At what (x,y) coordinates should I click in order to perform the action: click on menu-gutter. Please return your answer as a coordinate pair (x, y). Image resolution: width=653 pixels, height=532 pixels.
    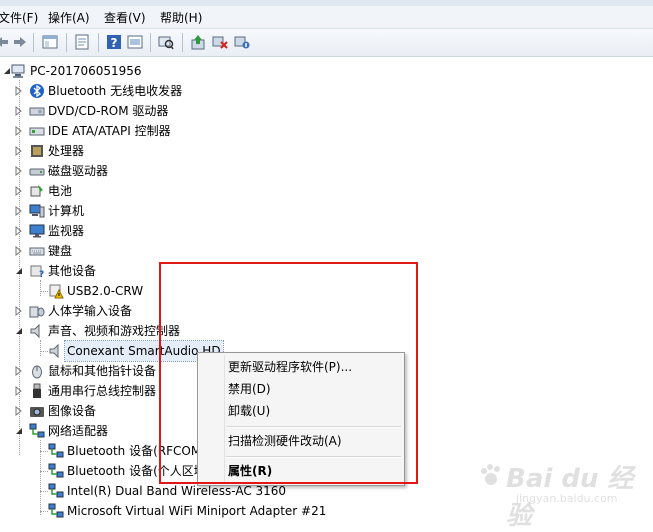
    Looking at the image, I should click on (224, 419).